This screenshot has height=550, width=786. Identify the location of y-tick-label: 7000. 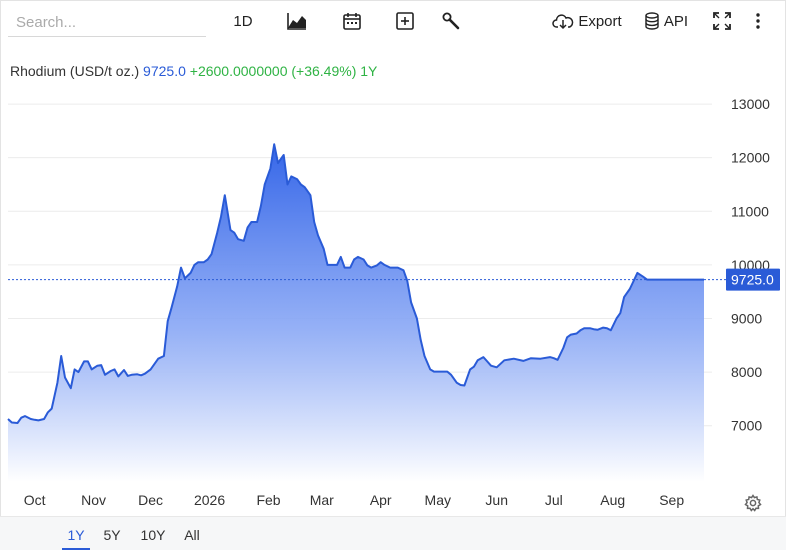
(746, 426).